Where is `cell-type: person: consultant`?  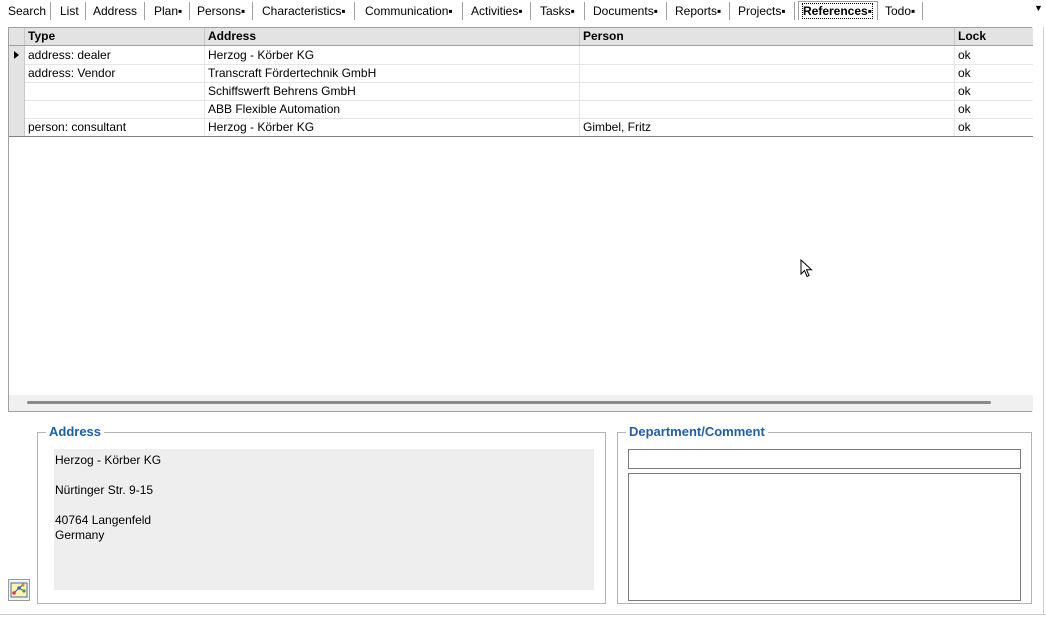 cell-type: person: consultant is located at coordinates (115, 127).